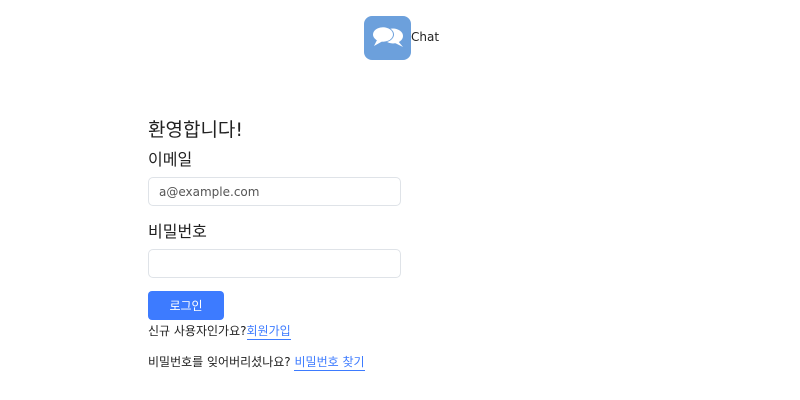 Image resolution: width=800 pixels, height=400 pixels. Describe the element at coordinates (329, 363) in the screenshot. I see `forgot-password-link: 비밀번호 찾기` at that location.